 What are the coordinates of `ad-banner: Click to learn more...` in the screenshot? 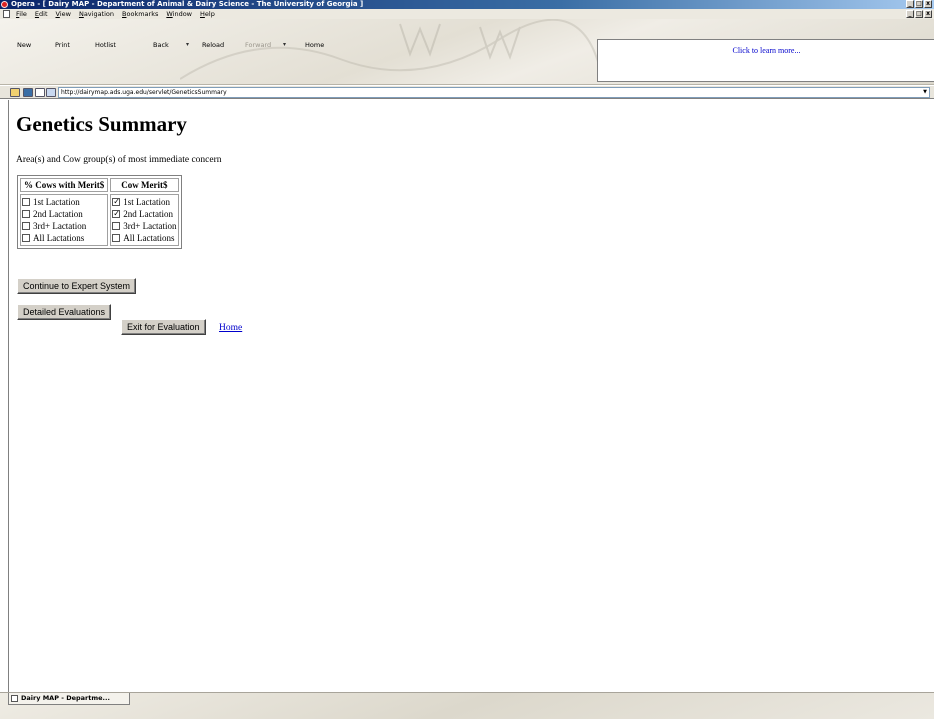 It's located at (765, 60).